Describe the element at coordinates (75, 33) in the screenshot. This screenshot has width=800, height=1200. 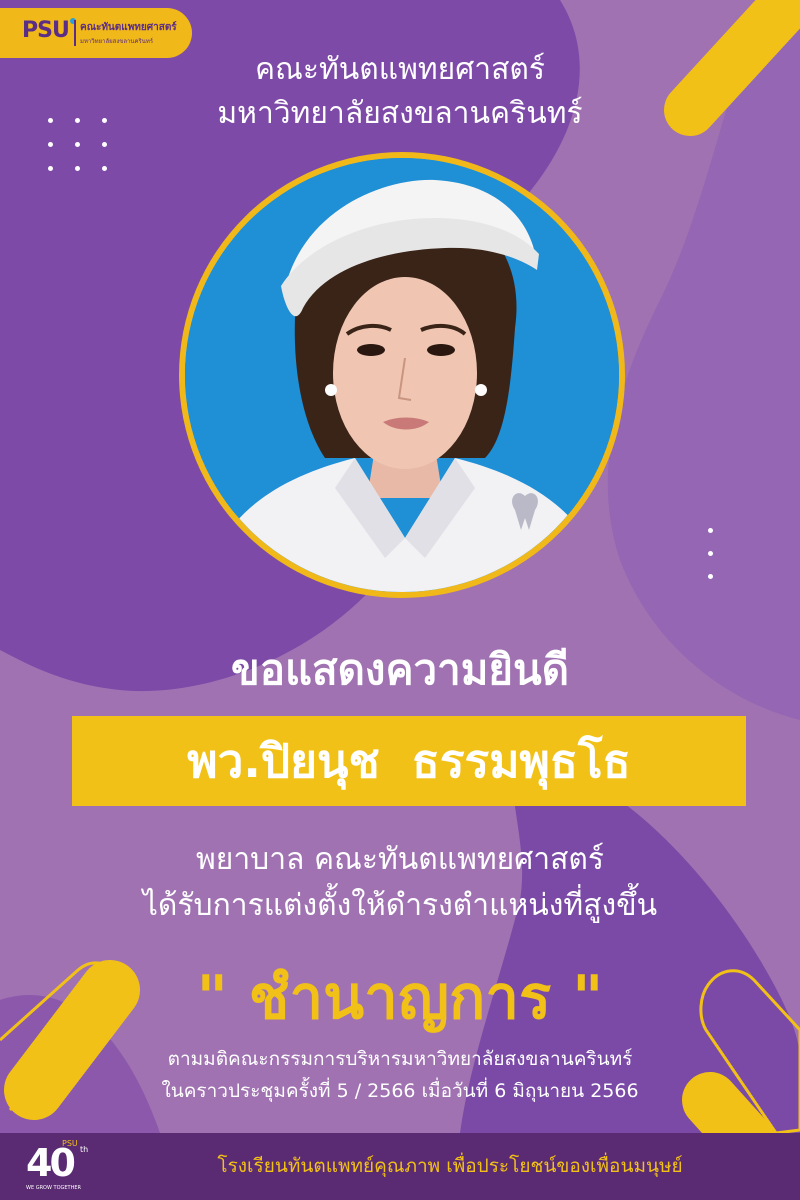
I see `logo-divider` at that location.